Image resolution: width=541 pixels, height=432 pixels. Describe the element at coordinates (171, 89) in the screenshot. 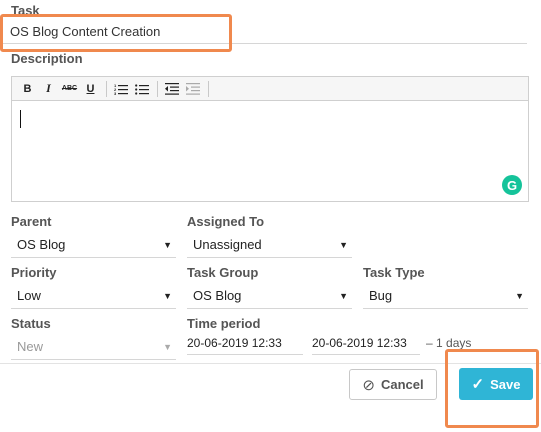

I see `outdent-icon` at that location.